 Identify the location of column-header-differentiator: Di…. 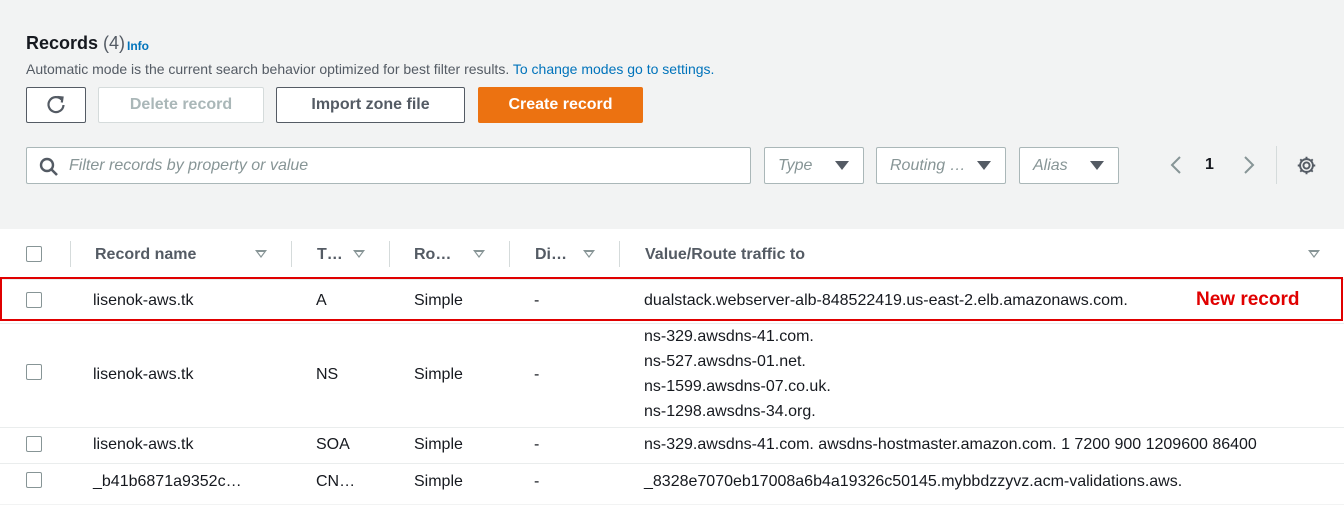
(551, 255).